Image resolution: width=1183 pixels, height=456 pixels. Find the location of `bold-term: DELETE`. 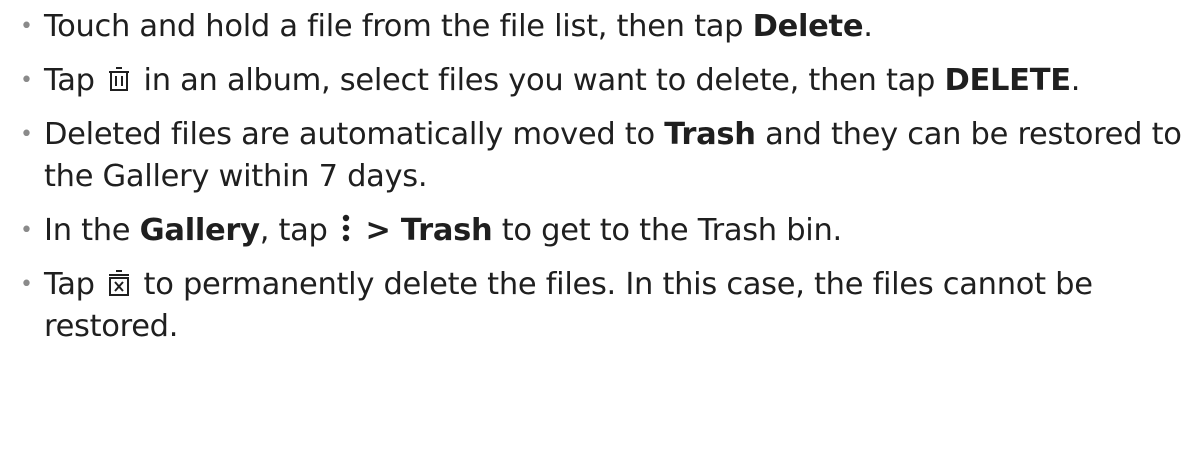

bold-term: DELETE is located at coordinates (1008, 80).